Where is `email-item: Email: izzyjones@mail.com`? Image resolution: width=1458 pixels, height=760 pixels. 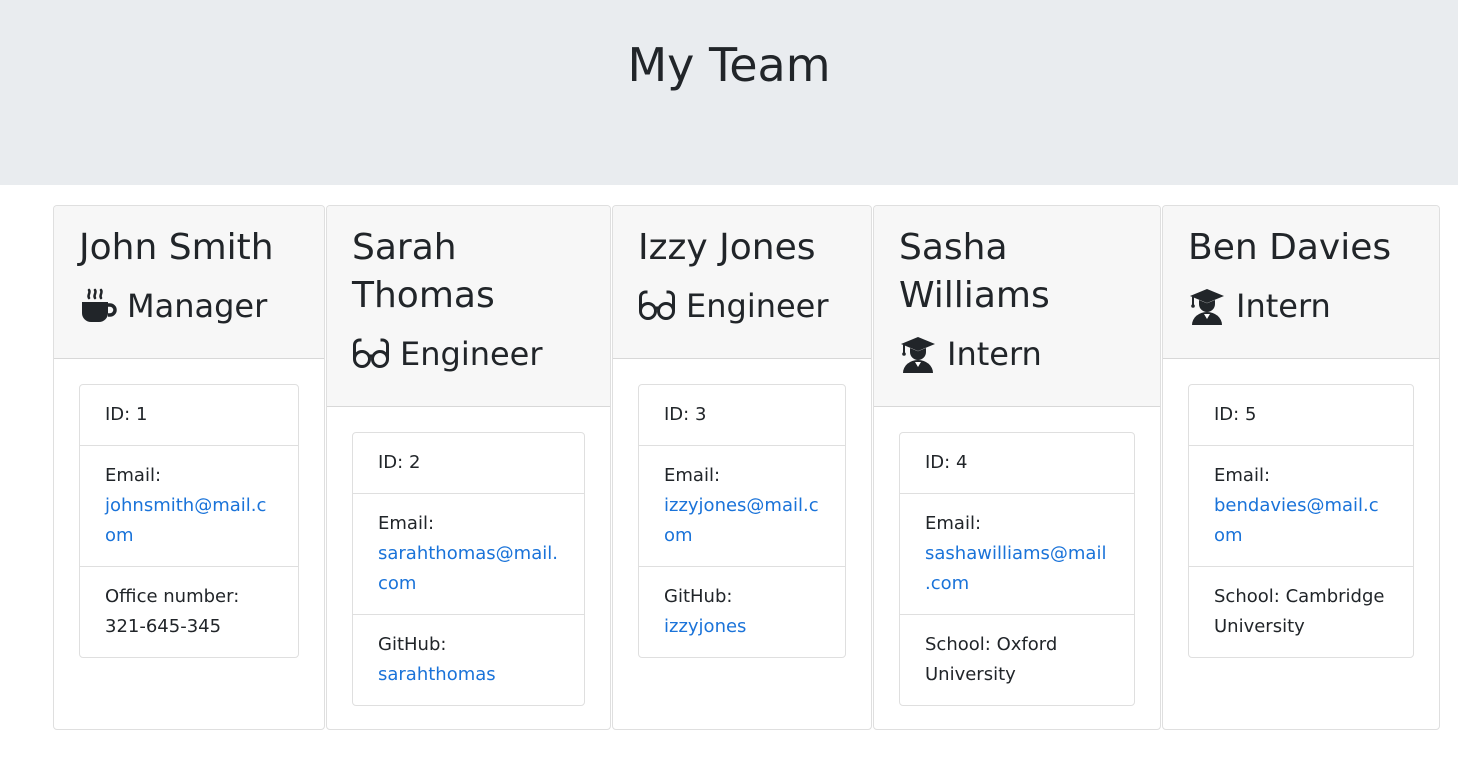
email-item: Email: izzyjones@mail.com is located at coordinates (742, 505).